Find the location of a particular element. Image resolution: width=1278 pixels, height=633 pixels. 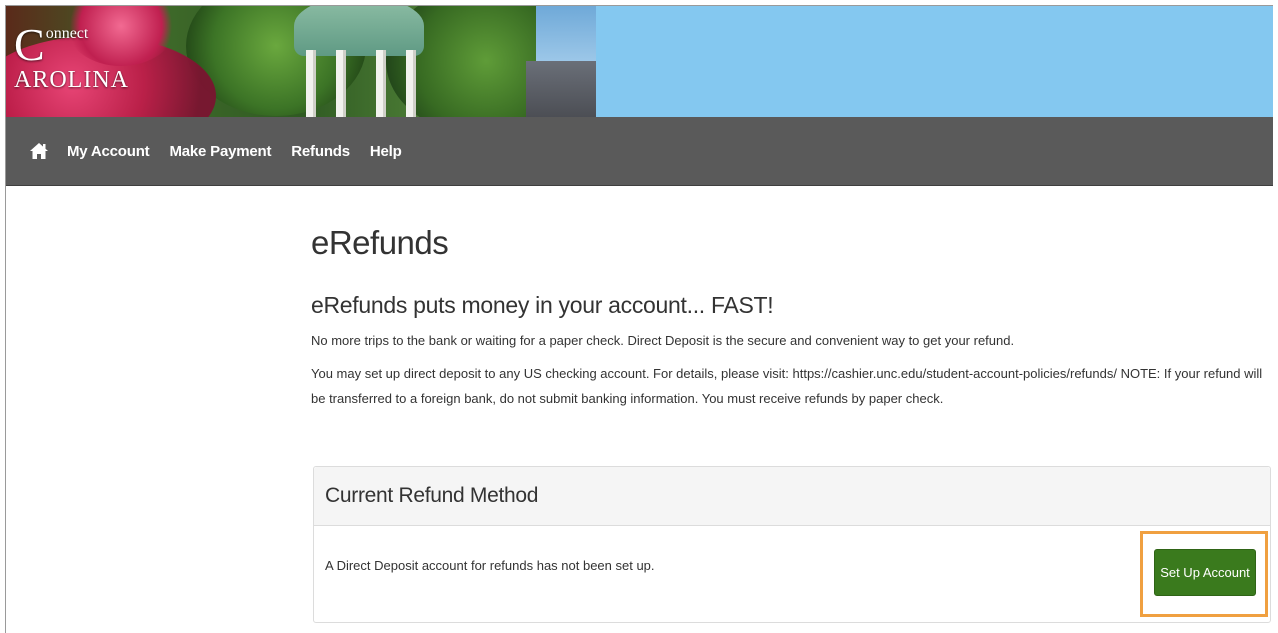

panel-heading: Current Refund Method is located at coordinates (792, 496).